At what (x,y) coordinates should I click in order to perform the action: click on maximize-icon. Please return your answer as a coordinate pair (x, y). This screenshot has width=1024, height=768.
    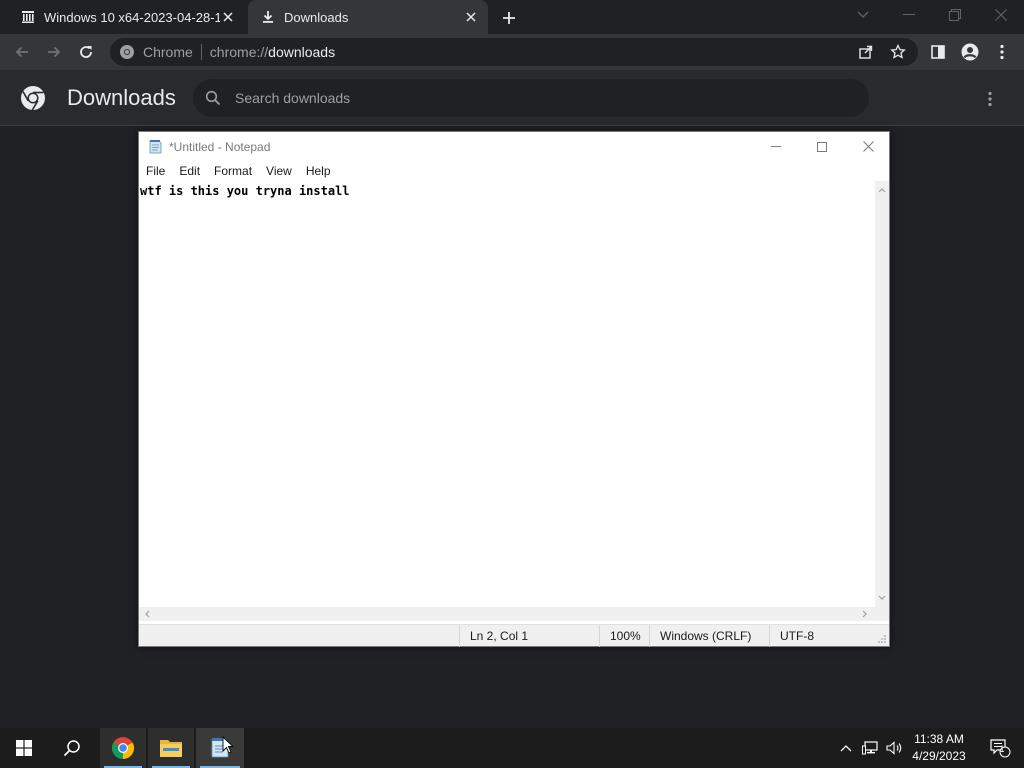
    Looking at the image, I should click on (822, 146).